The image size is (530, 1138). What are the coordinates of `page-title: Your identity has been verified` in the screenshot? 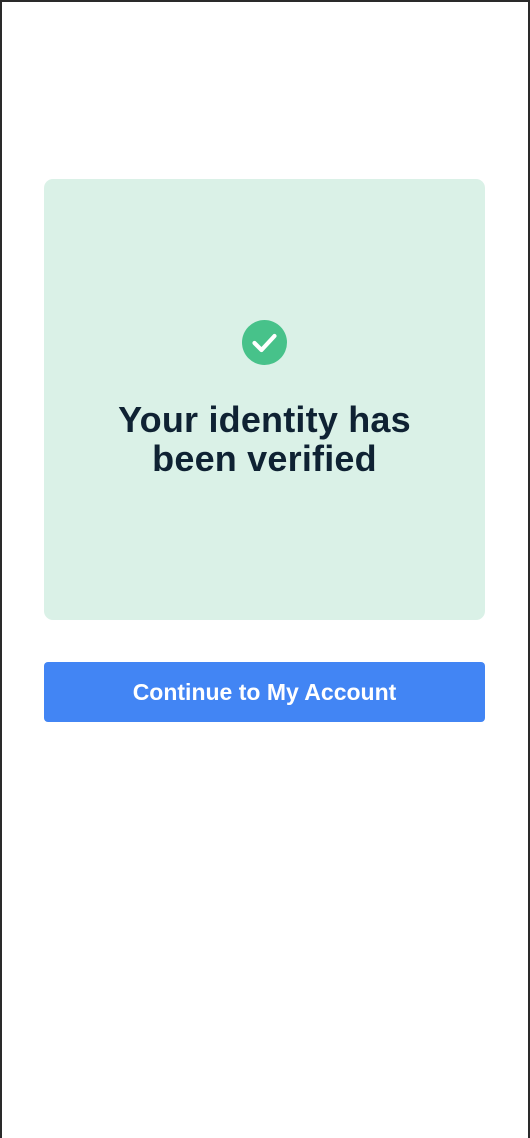 It's located at (264, 439).